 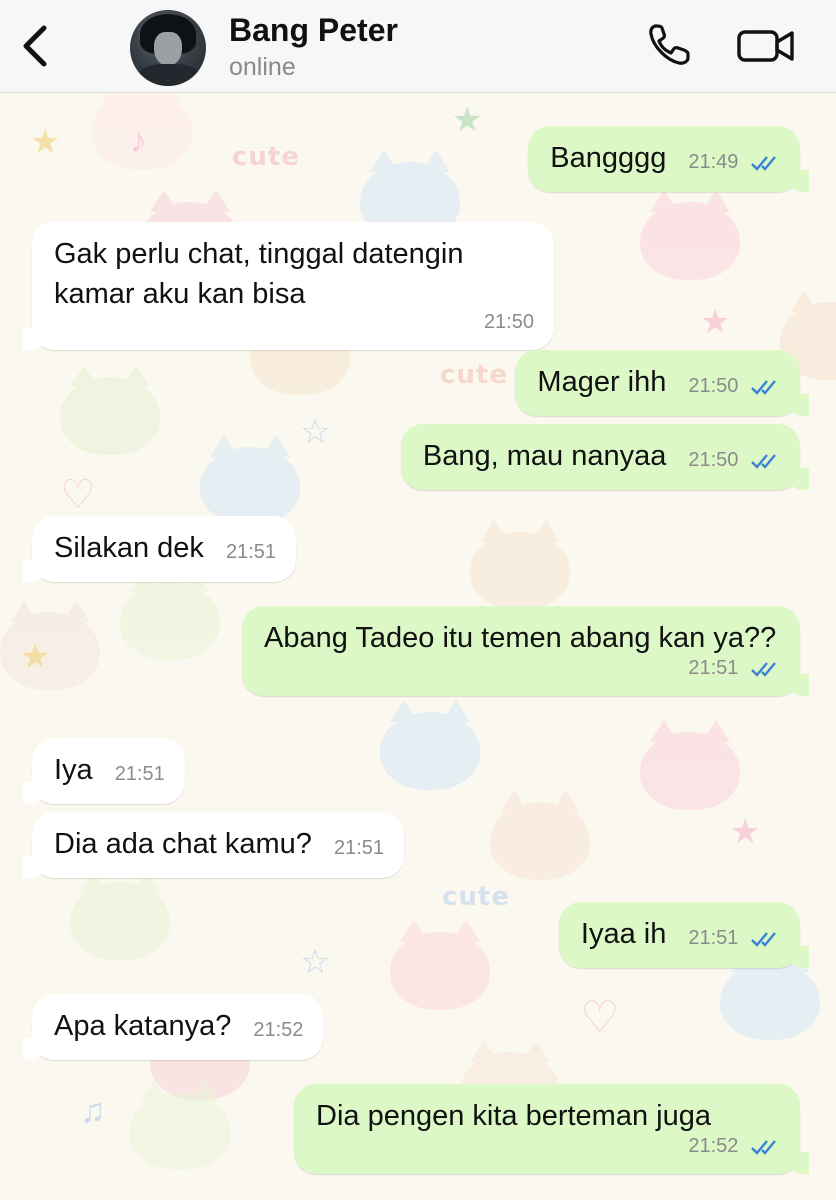 I want to click on message-text: Silakan dek, so click(x=129, y=548).